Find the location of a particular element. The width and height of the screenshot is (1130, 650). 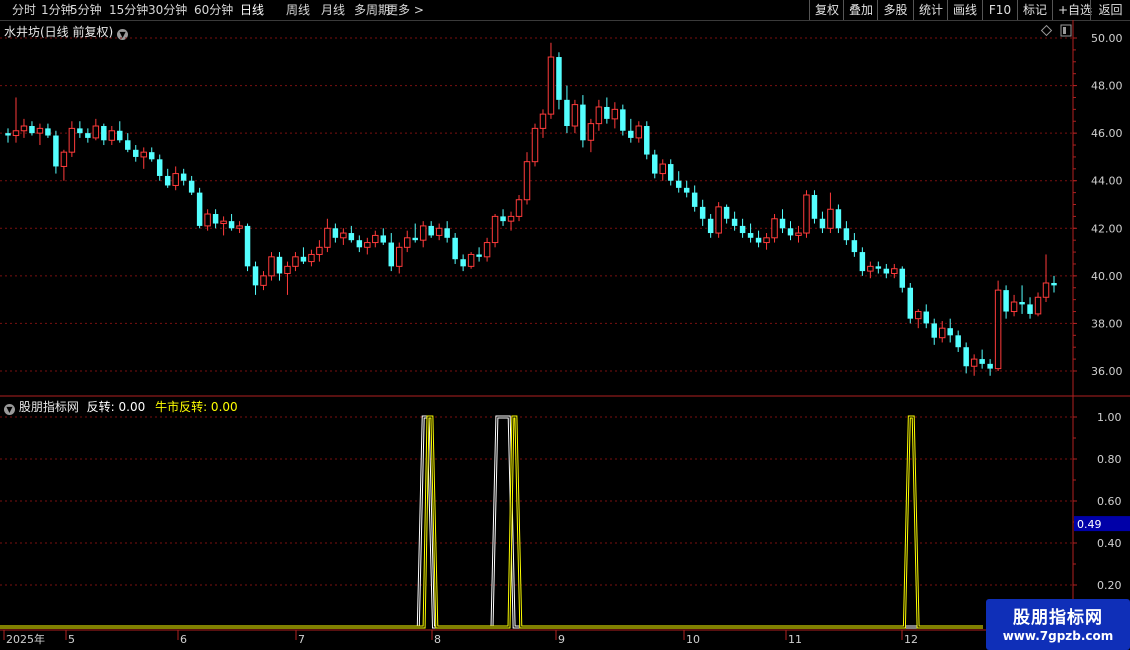

diamond-icon is located at coordinates (1046, 30).